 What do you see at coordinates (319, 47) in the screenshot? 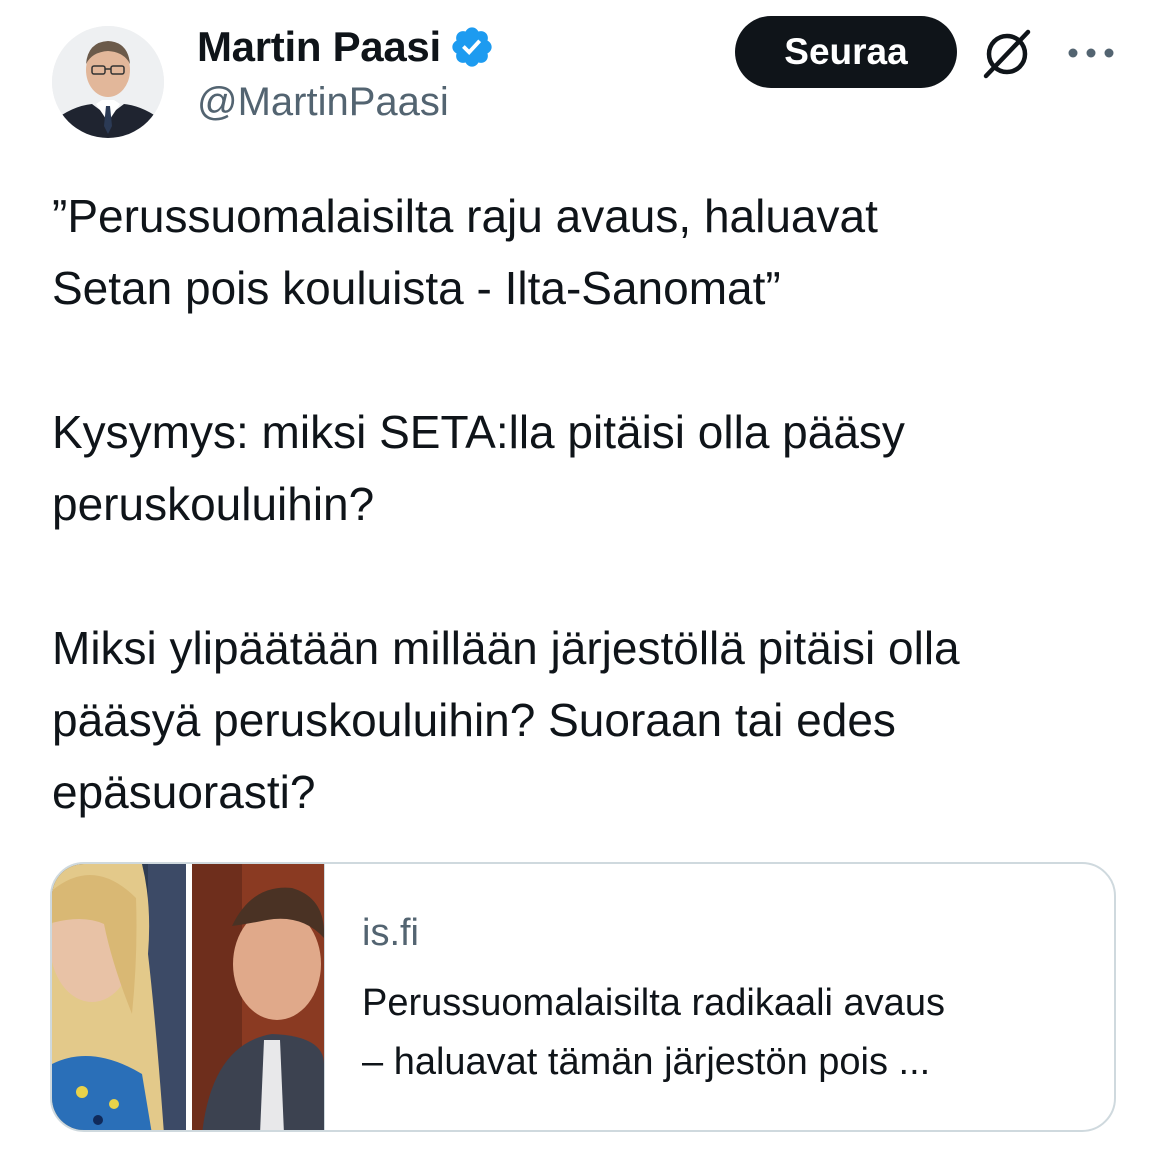
I see `author-display-name: Martin Paasi` at bounding box center [319, 47].